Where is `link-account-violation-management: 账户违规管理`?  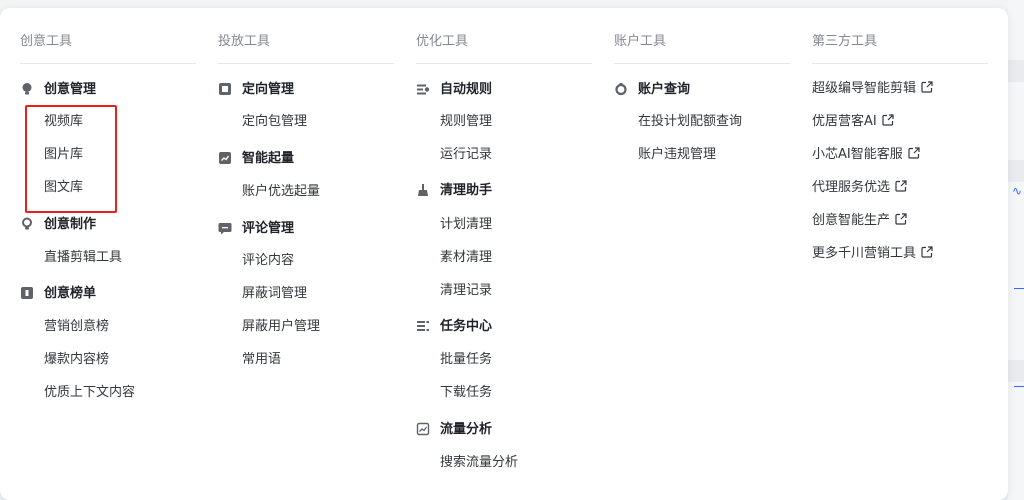 link-account-violation-management: 账户违规管理 is located at coordinates (677, 155).